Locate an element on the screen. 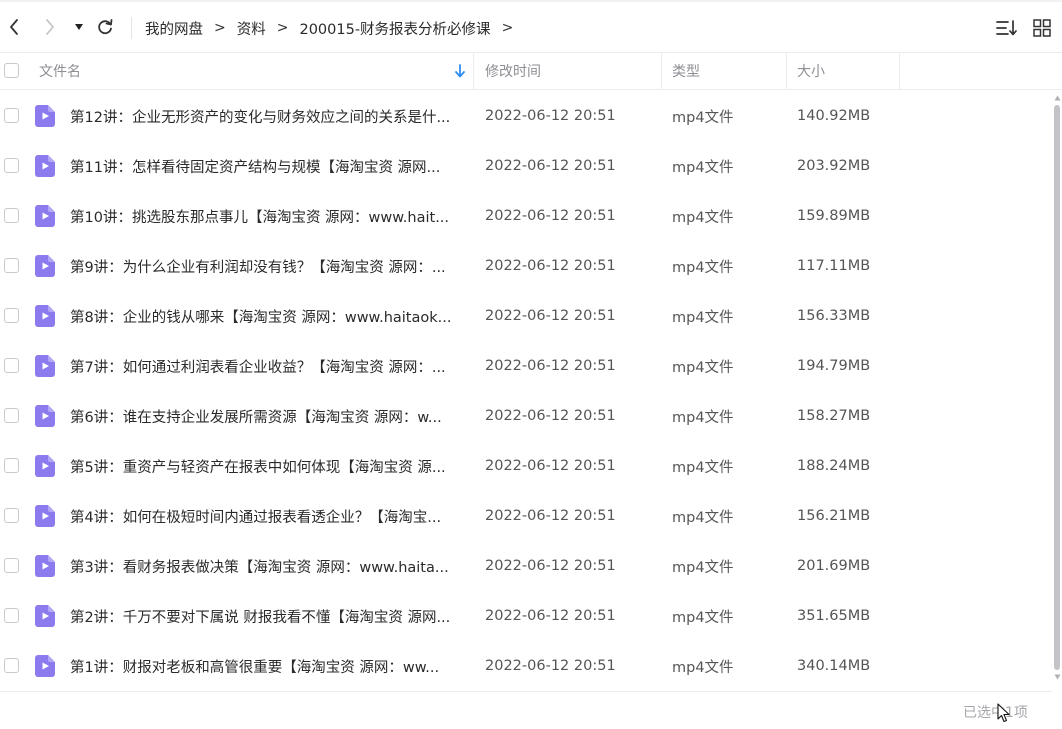 Image resolution: width=1062 pixels, height=729 pixels. grid-view-button is located at coordinates (1042, 28).